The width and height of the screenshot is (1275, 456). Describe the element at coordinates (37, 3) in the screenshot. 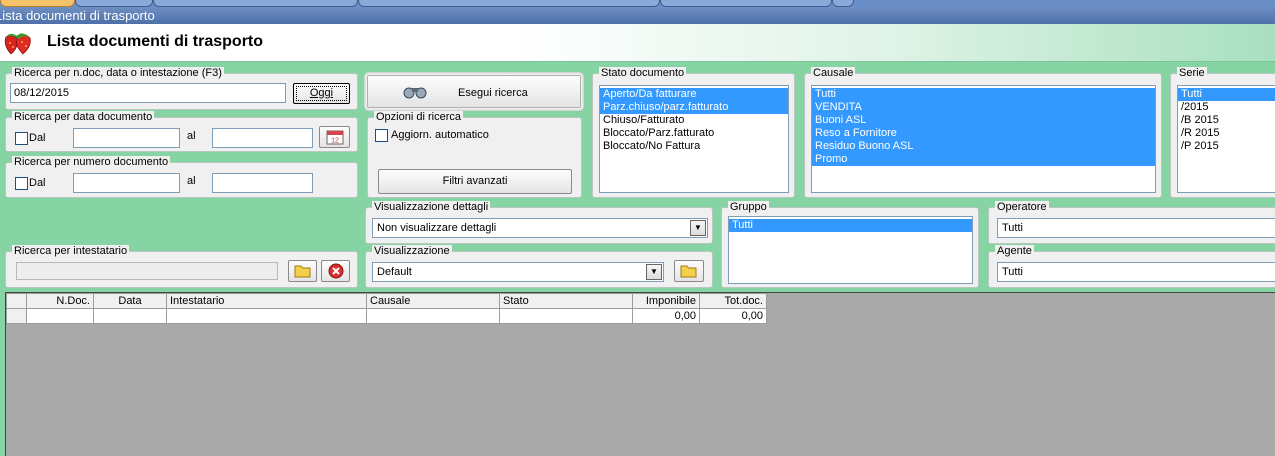

I see `tab-active` at that location.